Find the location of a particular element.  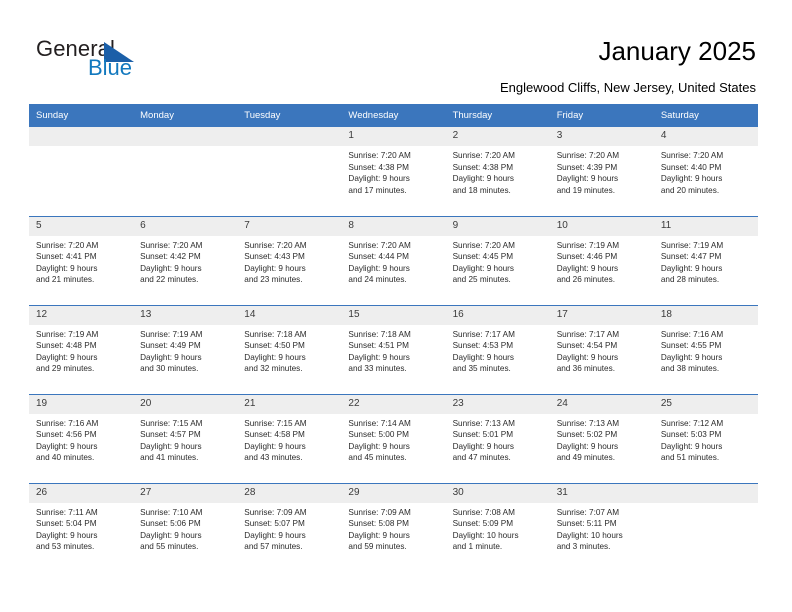

daylight-text-line2: and 33 minutes. is located at coordinates (377, 369).